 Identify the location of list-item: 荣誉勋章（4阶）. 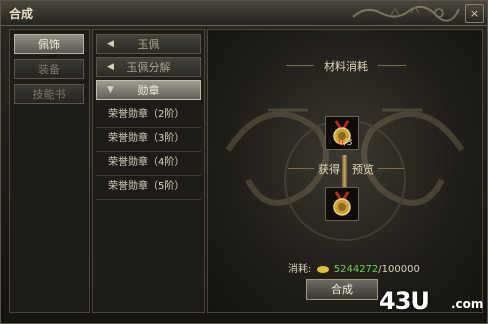
(148, 164).